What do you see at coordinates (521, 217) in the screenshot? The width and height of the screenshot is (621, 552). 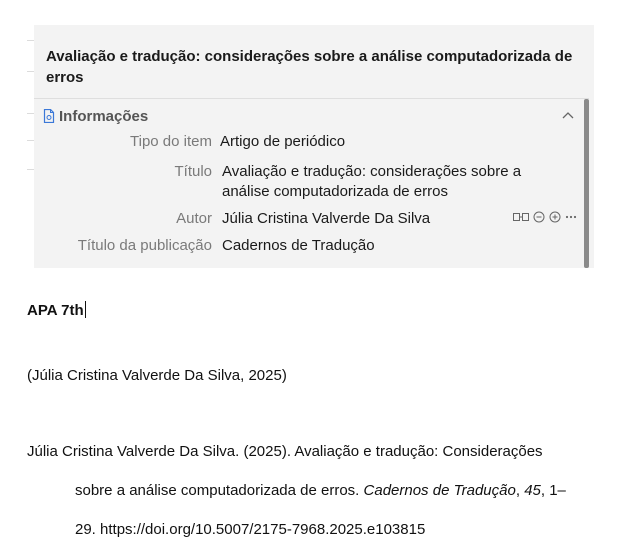 I see `swap-name-icon` at bounding box center [521, 217].